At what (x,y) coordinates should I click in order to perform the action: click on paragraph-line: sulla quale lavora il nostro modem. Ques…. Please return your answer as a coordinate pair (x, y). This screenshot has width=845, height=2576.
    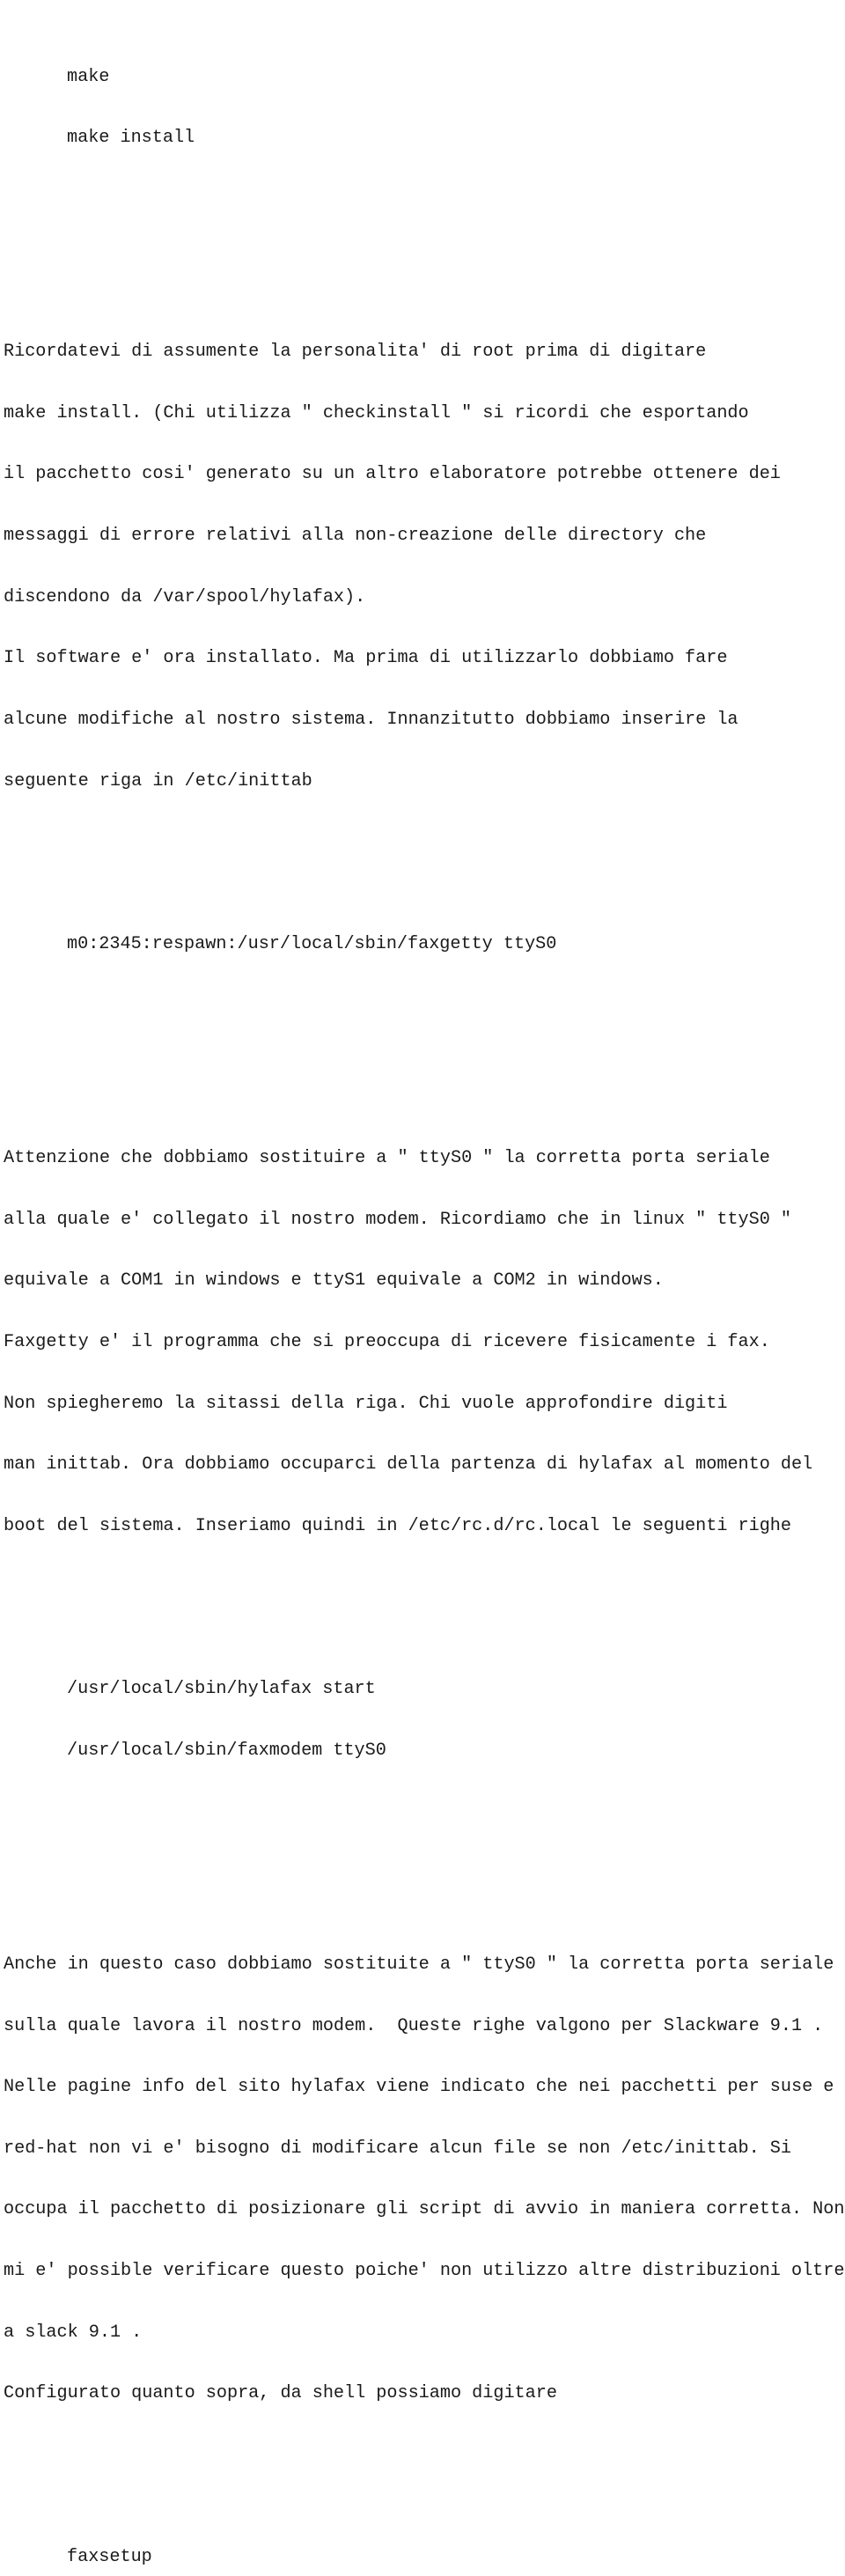
    Looking at the image, I should click on (414, 2025).